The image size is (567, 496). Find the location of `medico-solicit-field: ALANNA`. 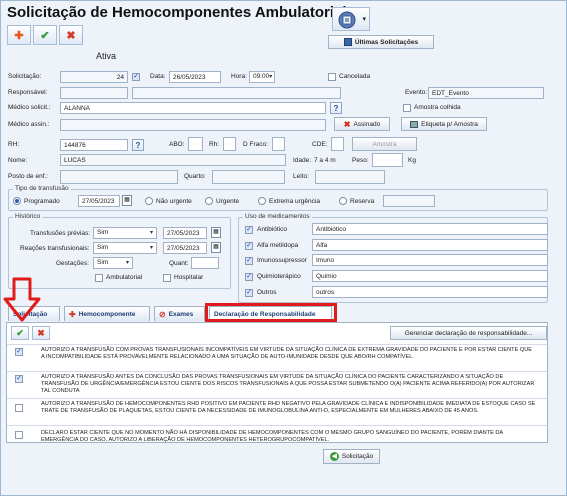

medico-solicit-field: ALANNA is located at coordinates (193, 108).